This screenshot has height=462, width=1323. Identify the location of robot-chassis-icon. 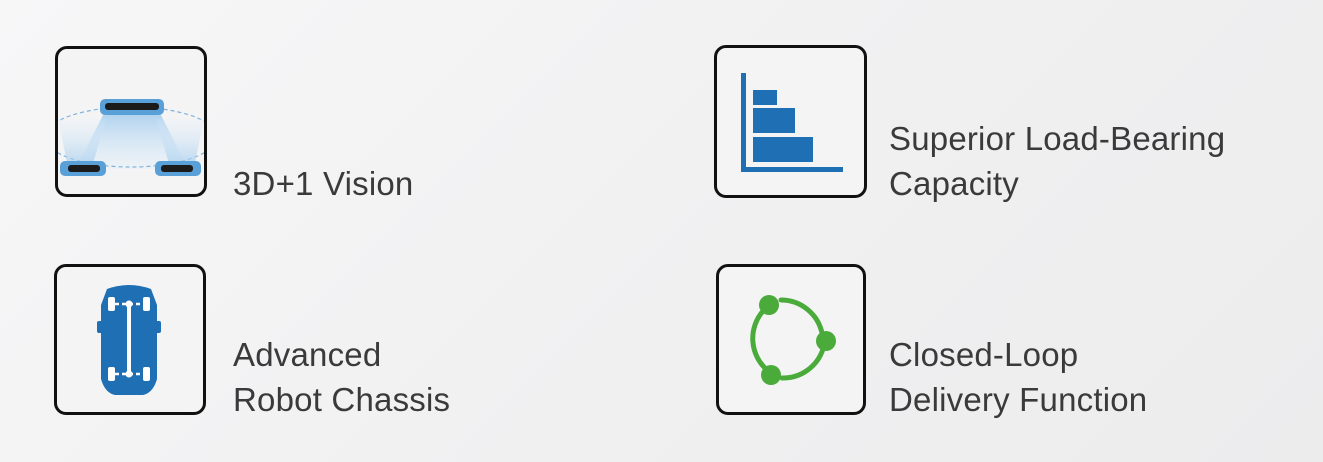
(129, 340).